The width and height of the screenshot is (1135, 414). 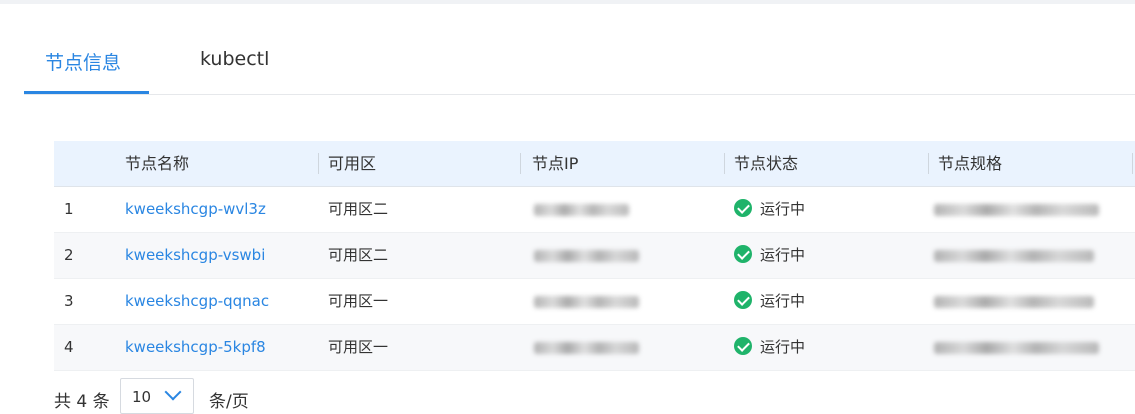 What do you see at coordinates (352, 163) in the screenshot?
I see `column-header-zone: 可用区` at bounding box center [352, 163].